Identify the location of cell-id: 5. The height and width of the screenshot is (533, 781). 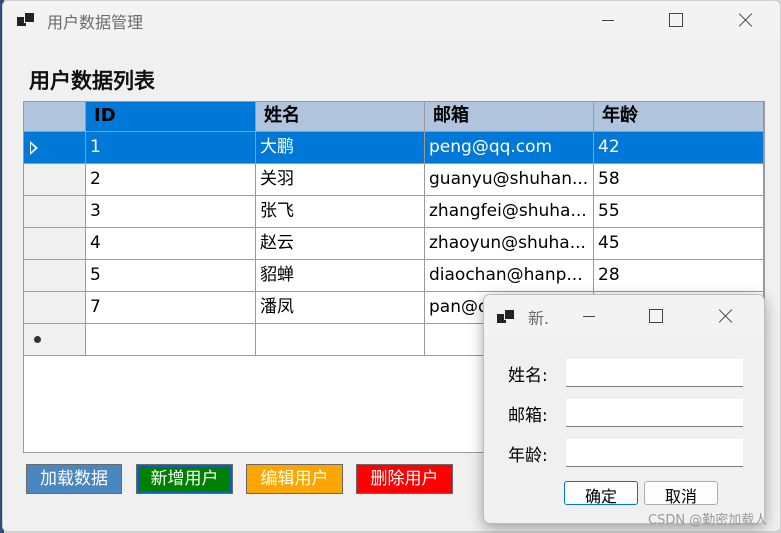
(171, 276).